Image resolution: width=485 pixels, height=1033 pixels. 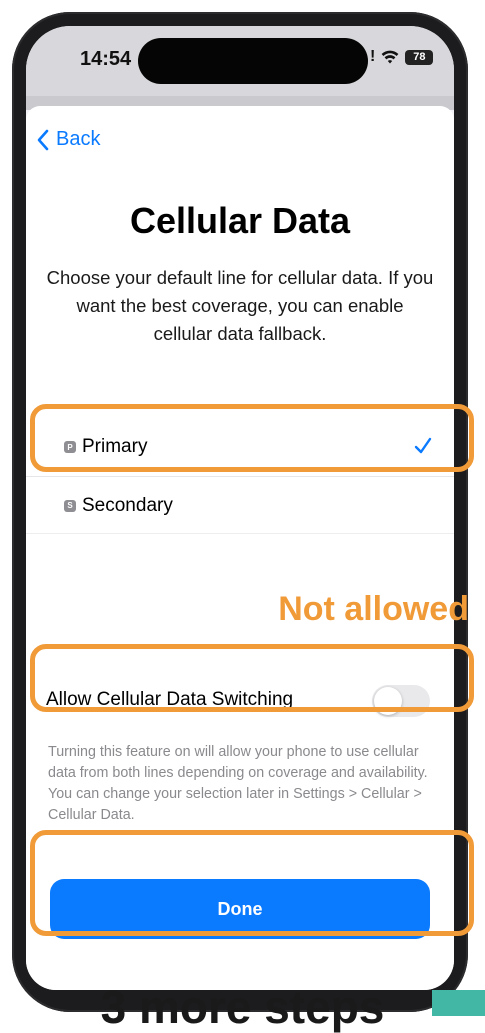 I want to click on toggle-knob, so click(x=388, y=701).